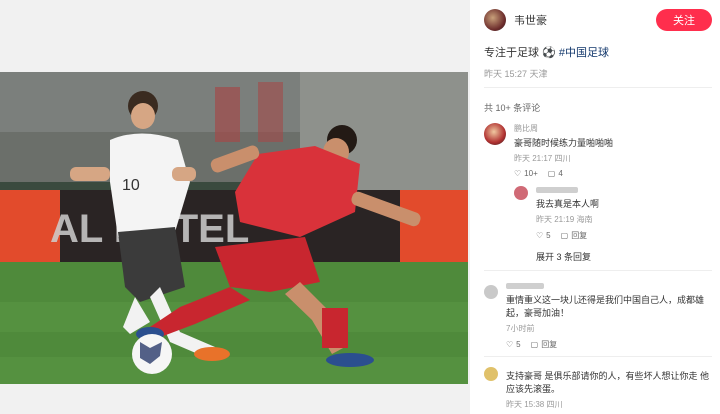 The width and height of the screenshot is (720, 414). Describe the element at coordinates (524, 376) in the screenshot. I see `commenter-name: 支持豪哥` at that location.